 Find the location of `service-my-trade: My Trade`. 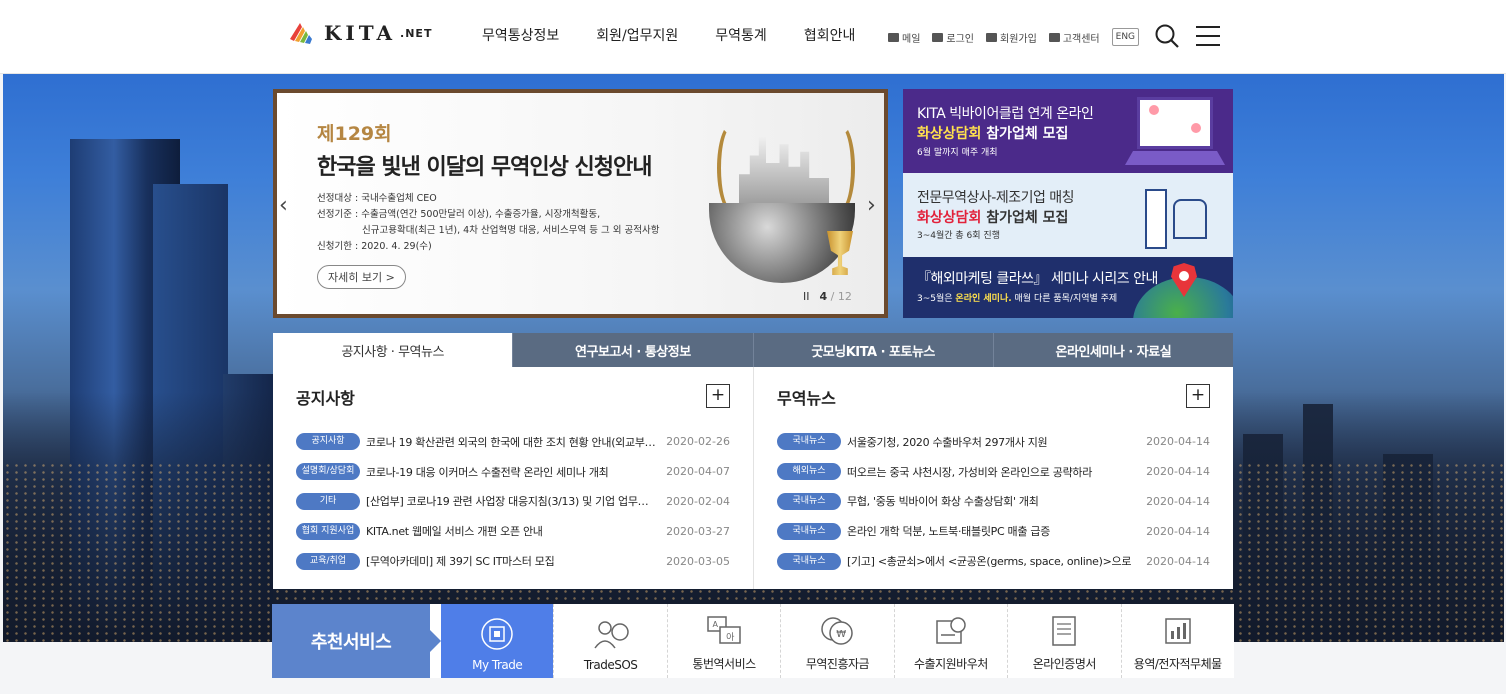

service-my-trade: My Trade is located at coordinates (497, 641).